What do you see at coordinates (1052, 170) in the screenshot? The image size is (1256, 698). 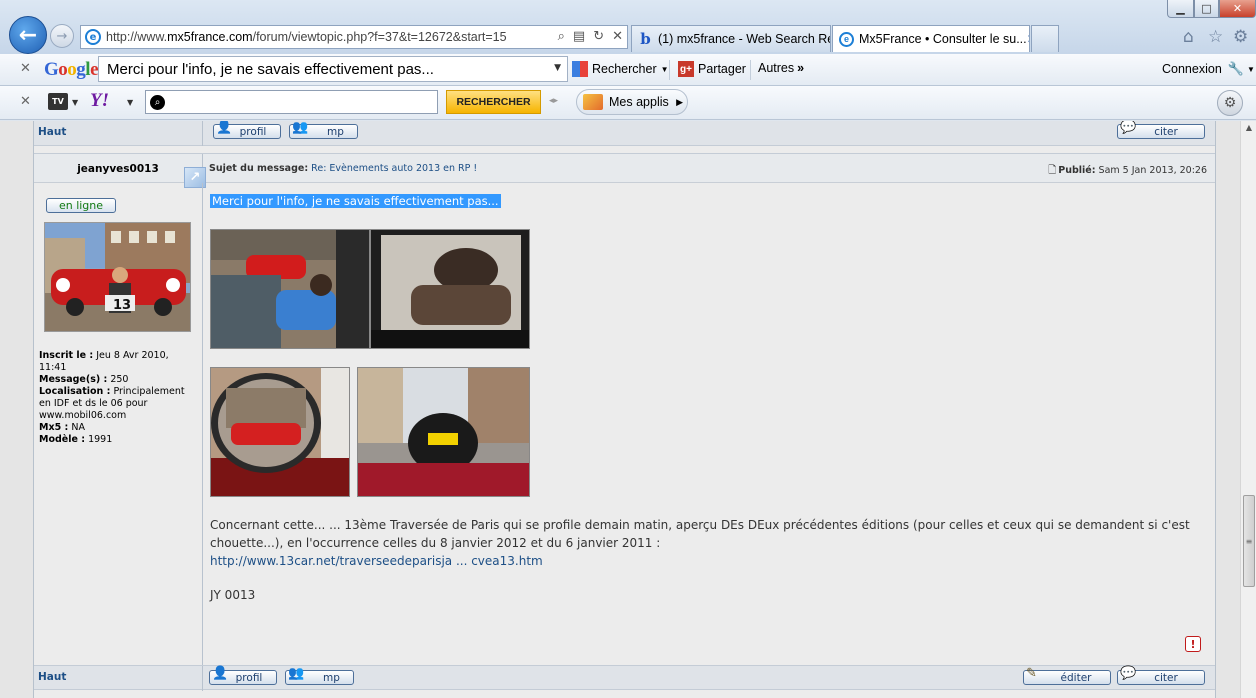 I see `post-icon: 🗋` at bounding box center [1052, 170].